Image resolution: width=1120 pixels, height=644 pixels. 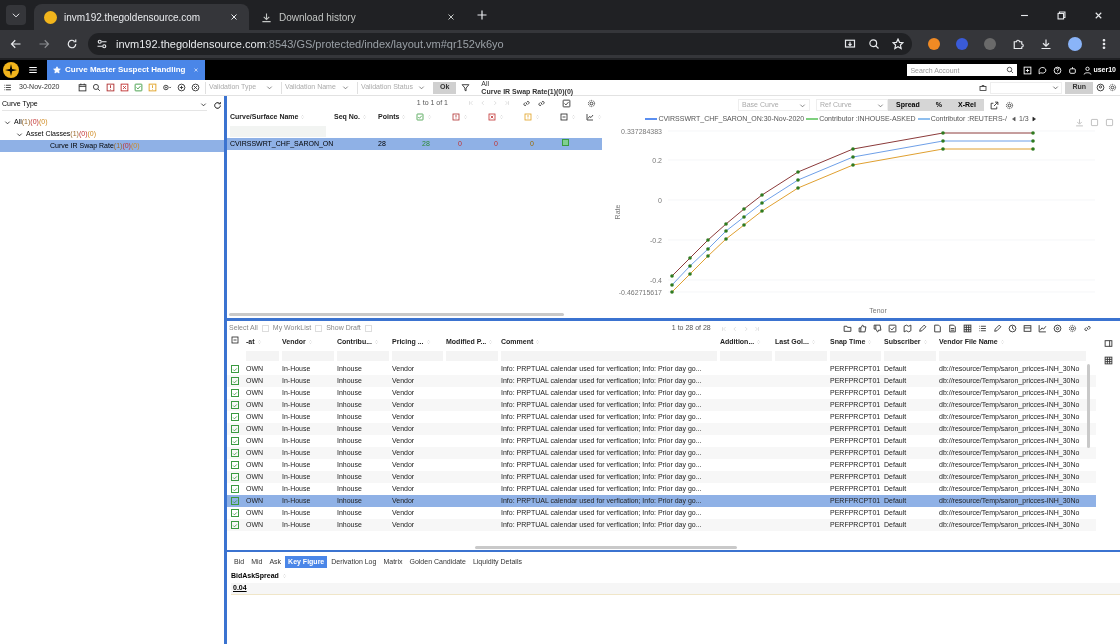 What do you see at coordinates (1028, 70) in the screenshot?
I see `add-box-icon` at bounding box center [1028, 70].